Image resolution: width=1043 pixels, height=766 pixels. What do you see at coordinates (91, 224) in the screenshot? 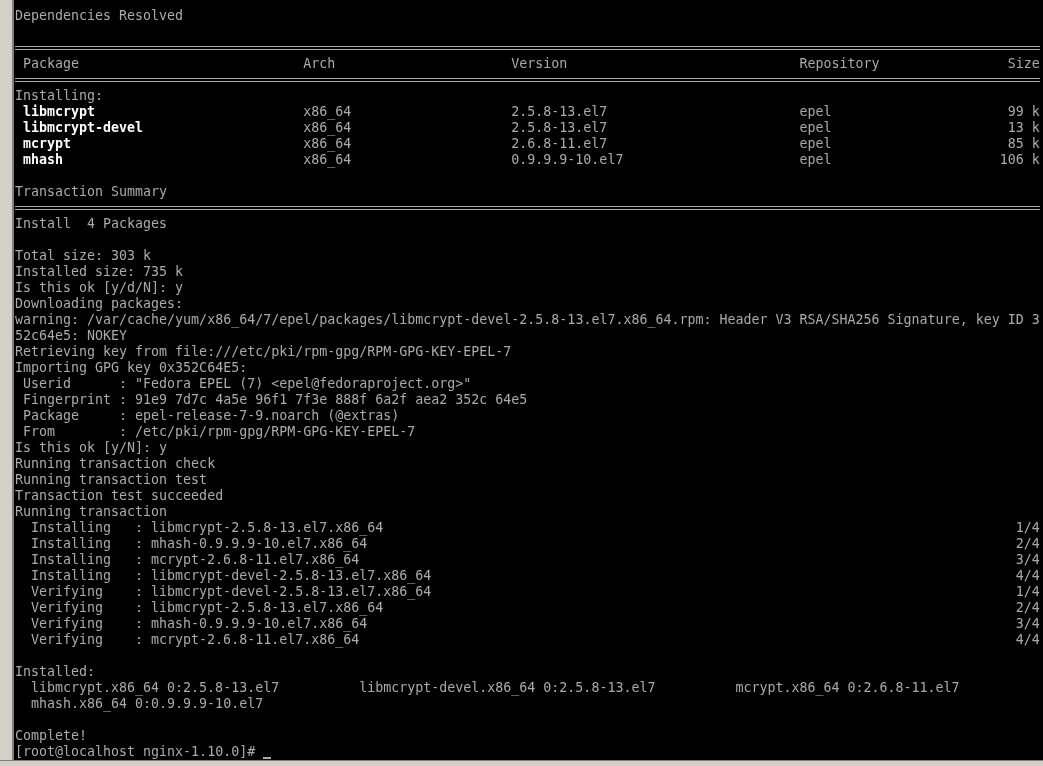
I see `output-line: Install 4 Packages` at bounding box center [91, 224].